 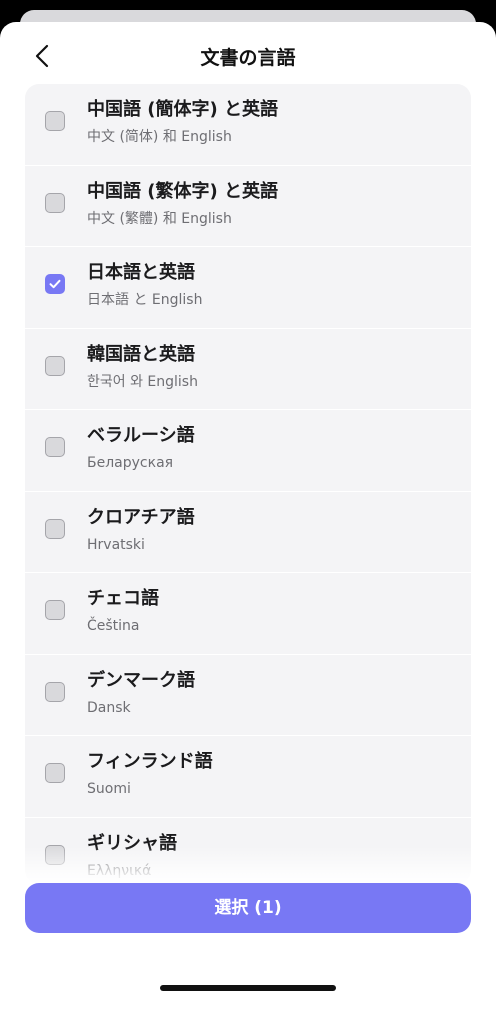 I want to click on language-title: クロアチア語, so click(x=141, y=517).